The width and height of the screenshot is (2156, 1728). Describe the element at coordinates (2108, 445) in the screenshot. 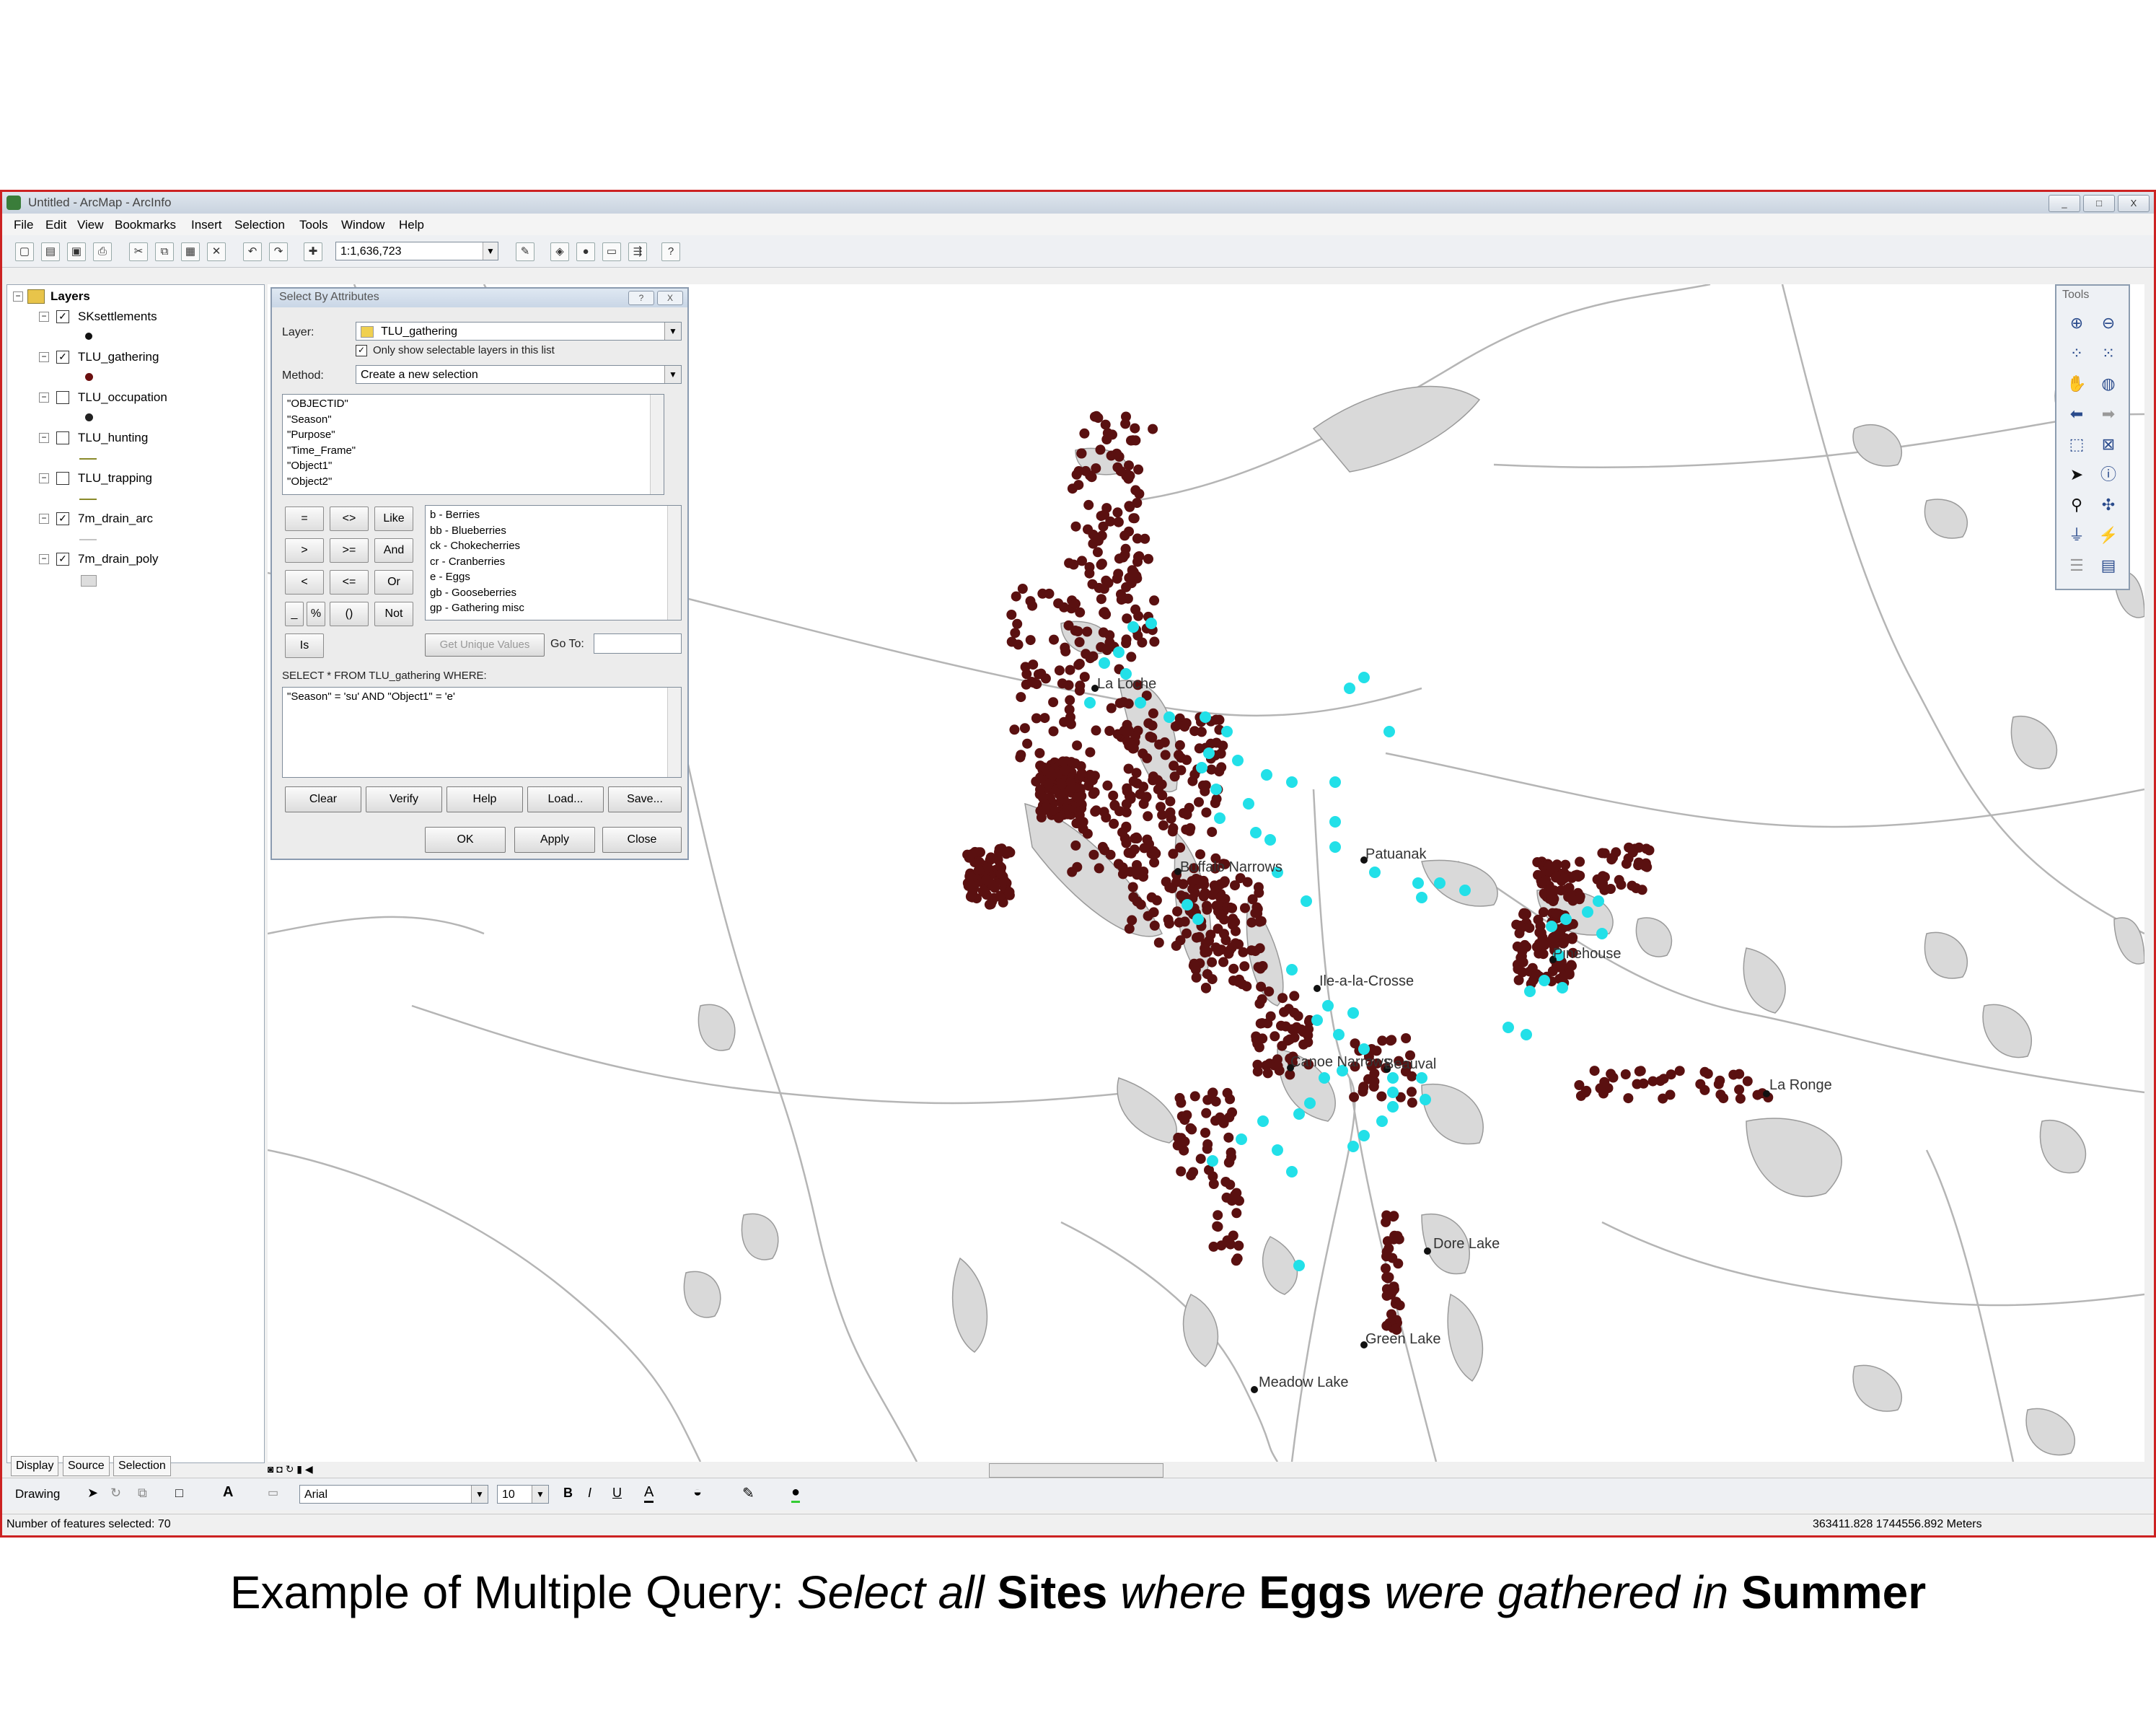

I see `clear-selection-icon: ⊠` at that location.